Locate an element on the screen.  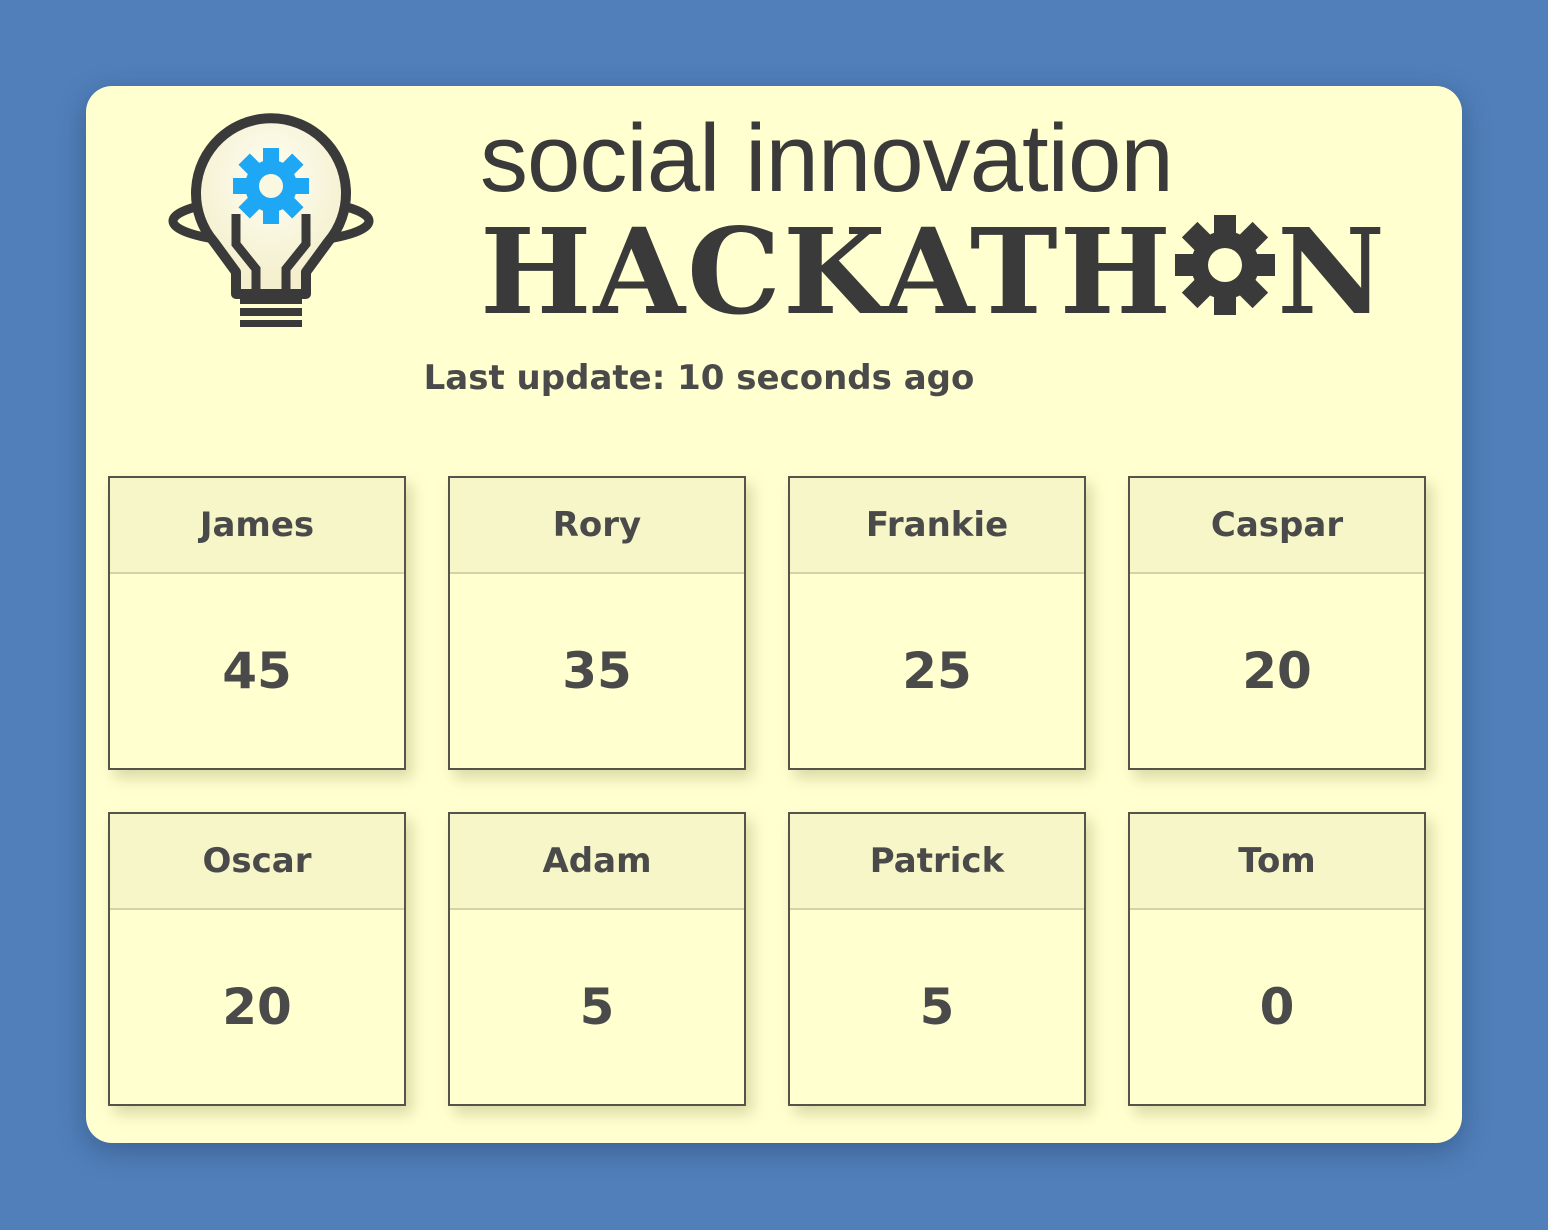
player-name: Oscar is located at coordinates (257, 862).